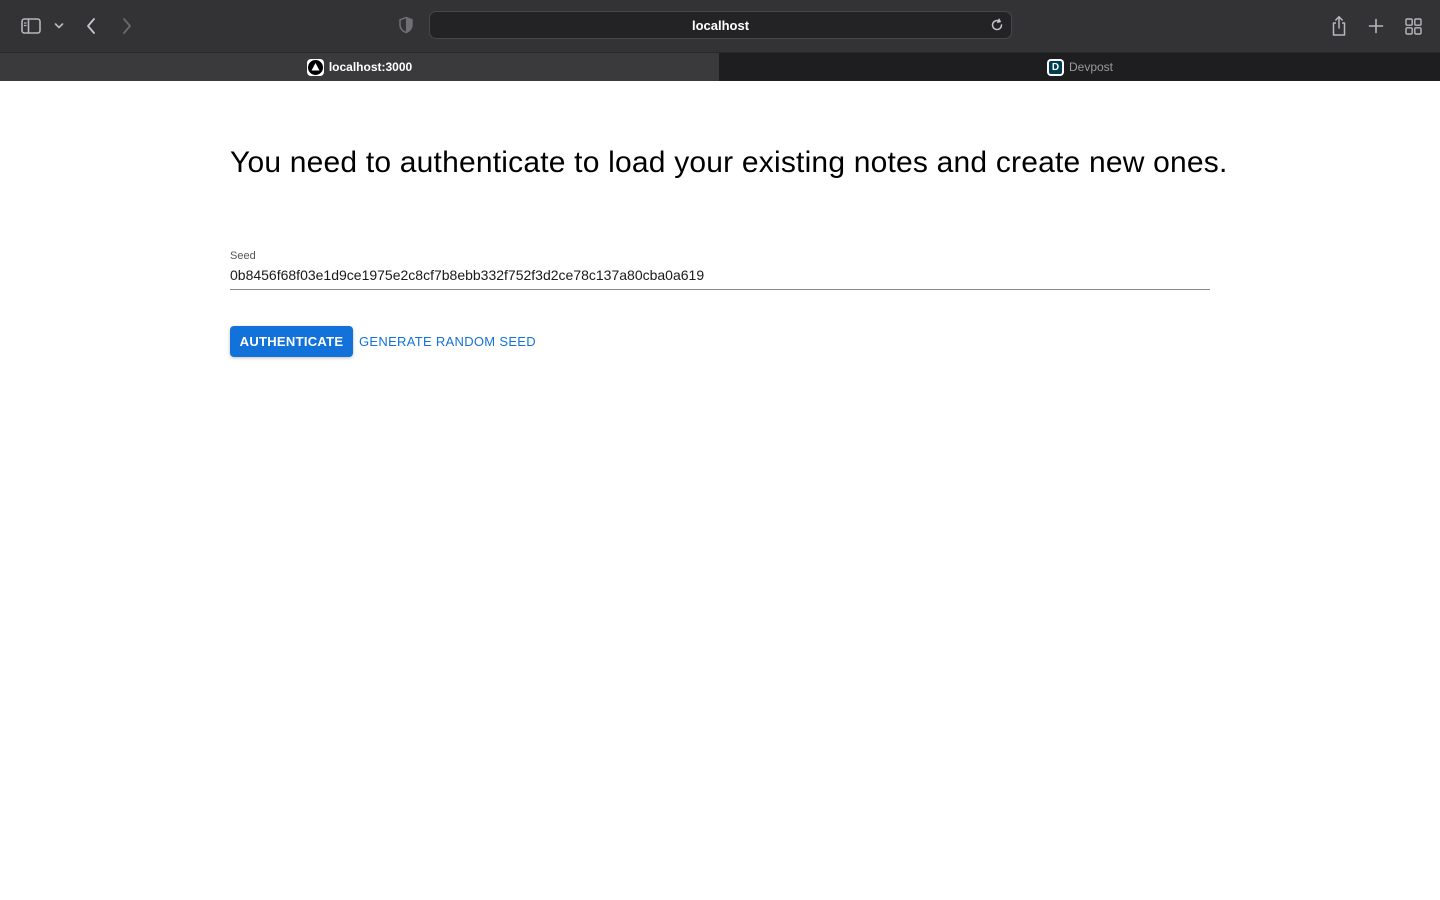  I want to click on address-bar: localhost, so click(720, 25).